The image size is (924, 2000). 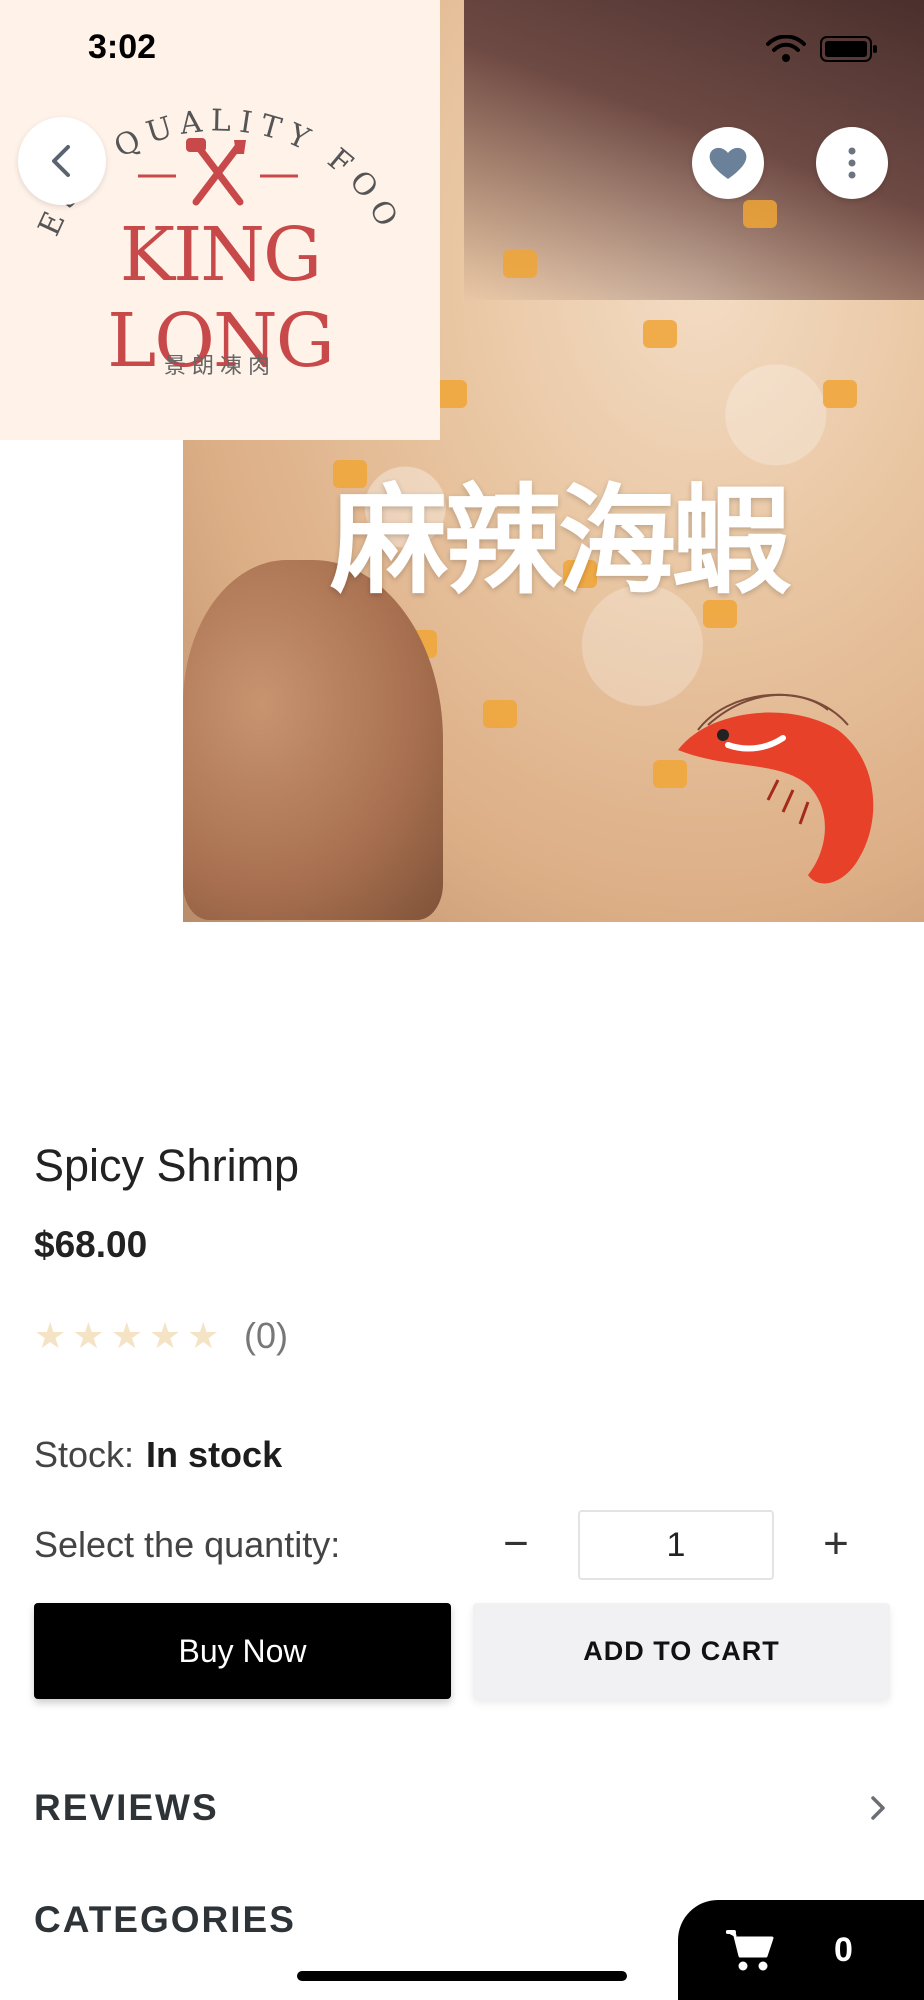 What do you see at coordinates (836, 1544) in the screenshot?
I see `quantity-increment-button: +` at bounding box center [836, 1544].